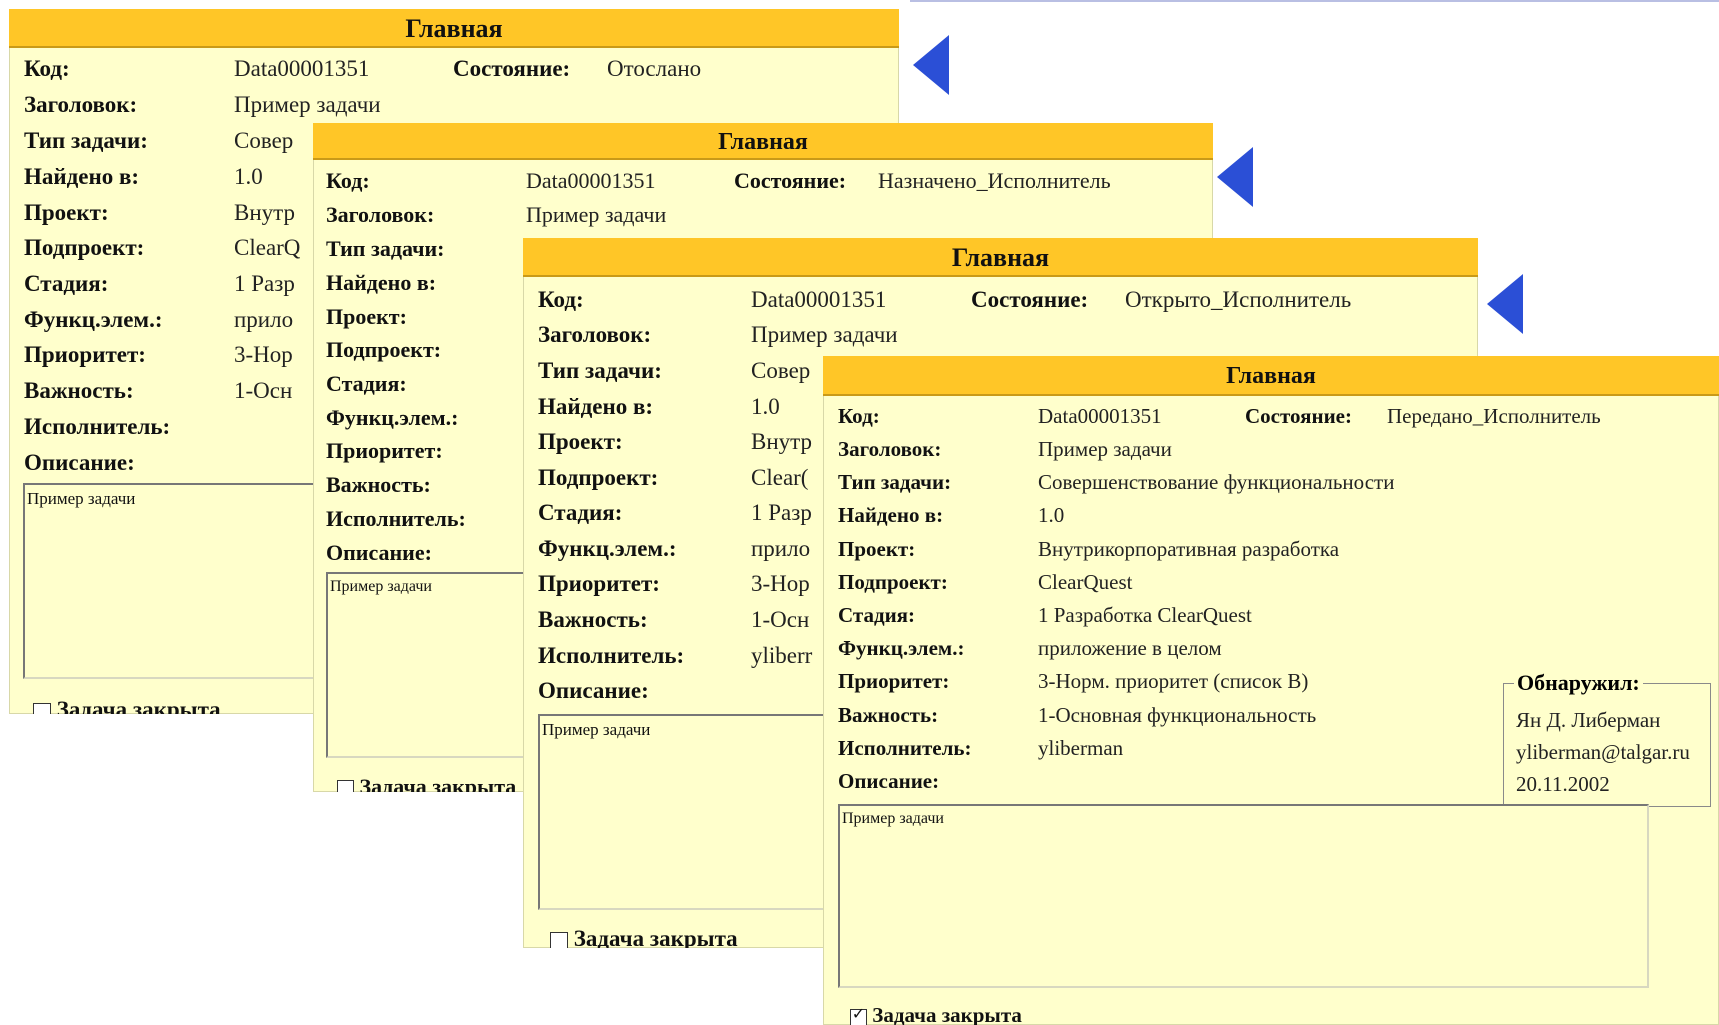 The width and height of the screenshot is (1719, 1025). I want to click on state-value: Передано_Исполнитель, so click(1494, 416).